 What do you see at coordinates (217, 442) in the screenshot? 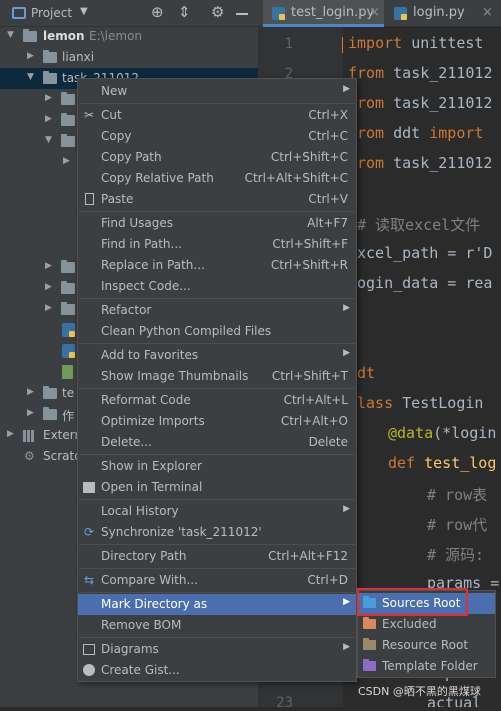
I see `menu-item-delete: Delete... Delete` at bounding box center [217, 442].